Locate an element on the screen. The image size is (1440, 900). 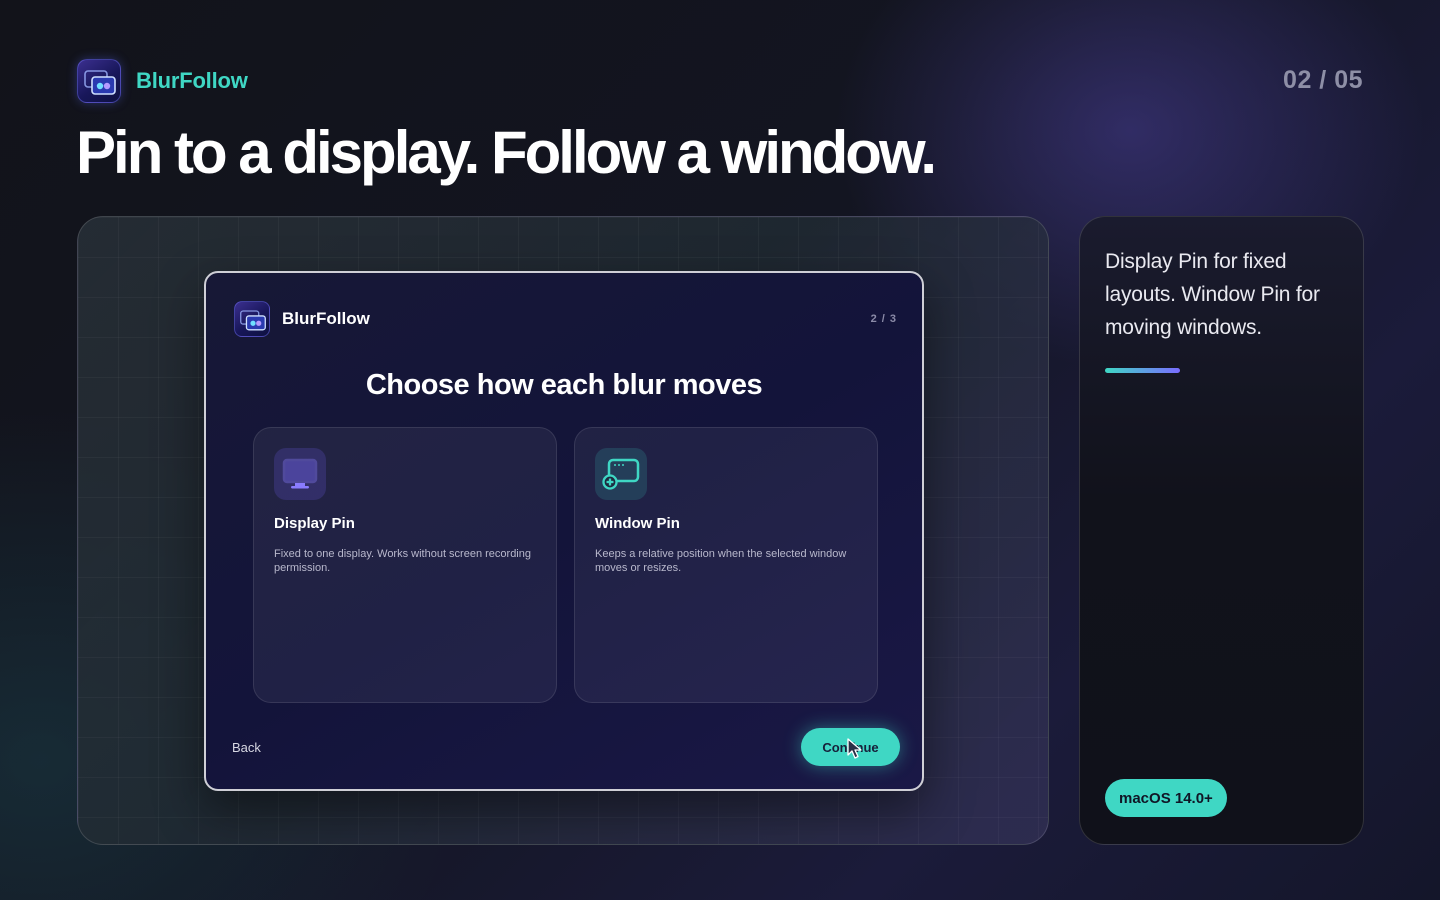
onboarding-brand: BlurFollow is located at coordinates (302, 319).